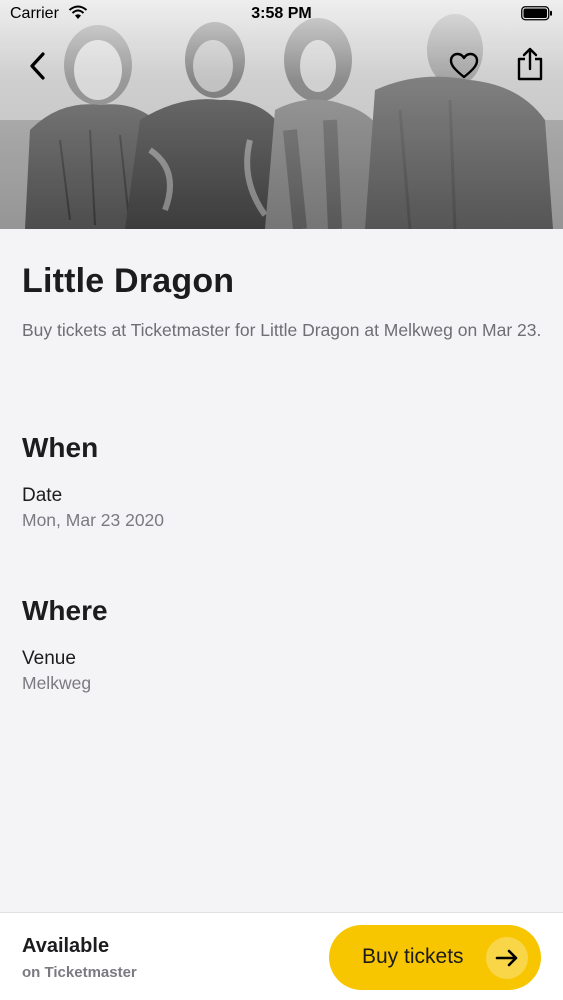 The width and height of the screenshot is (563, 1000). Describe the element at coordinates (57, 683) in the screenshot. I see `venue-value: Melkweg` at that location.